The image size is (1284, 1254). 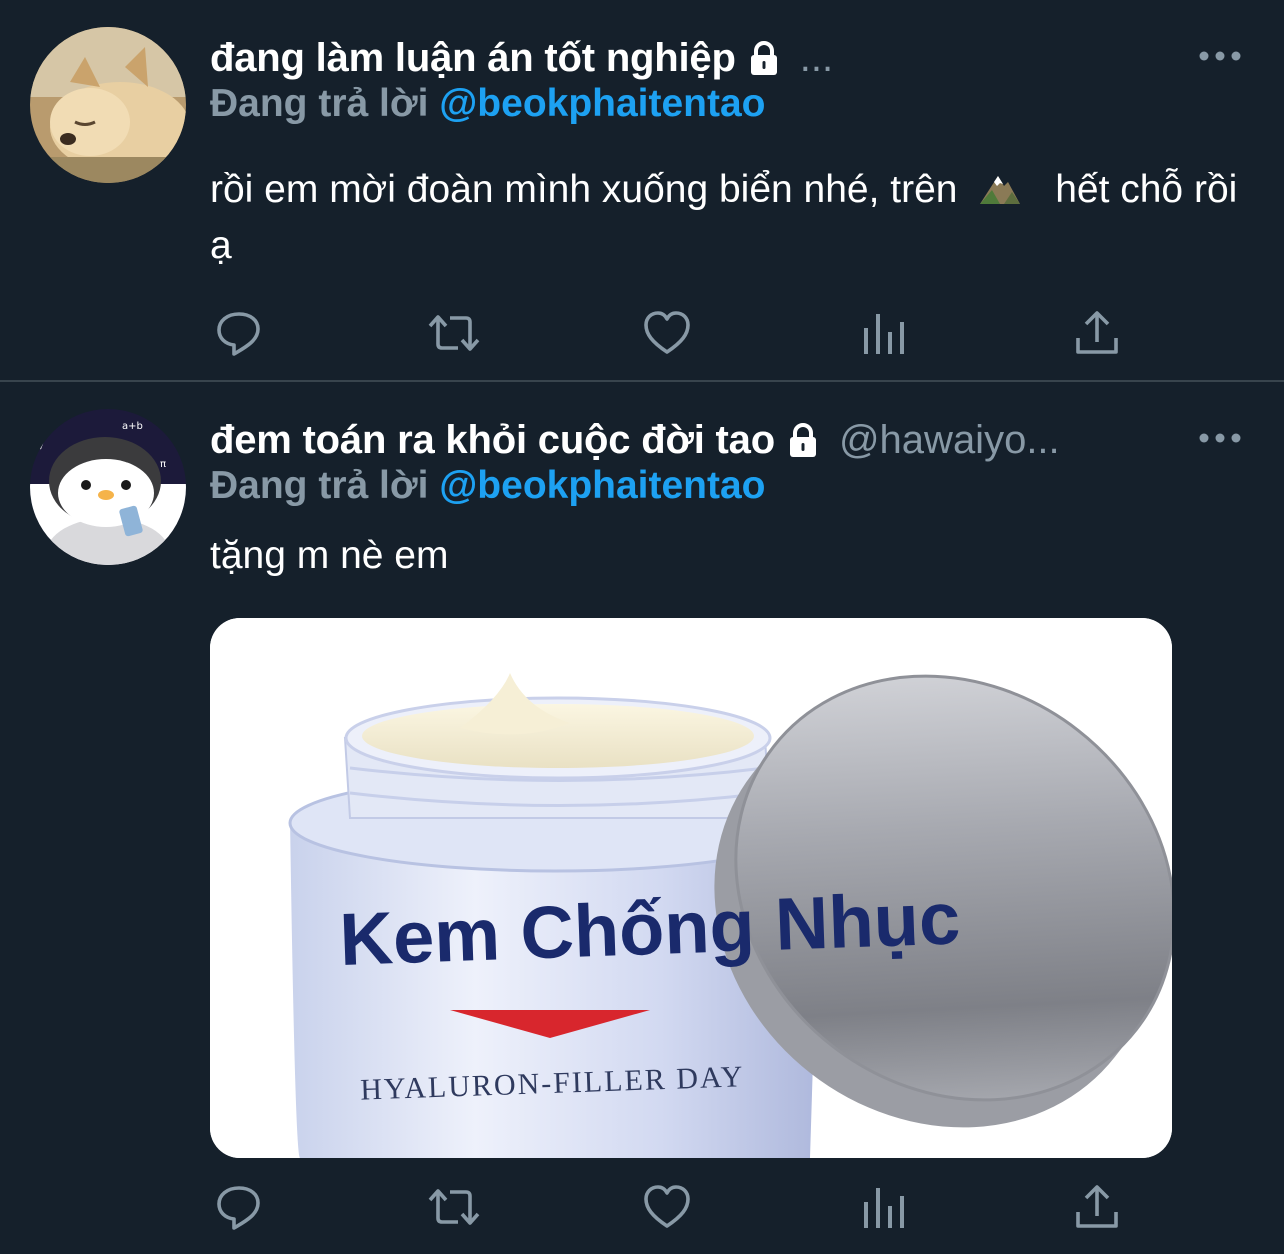 I want to click on author-name: đem toán ra khỏi cuộc đời tao, so click(x=492, y=440).